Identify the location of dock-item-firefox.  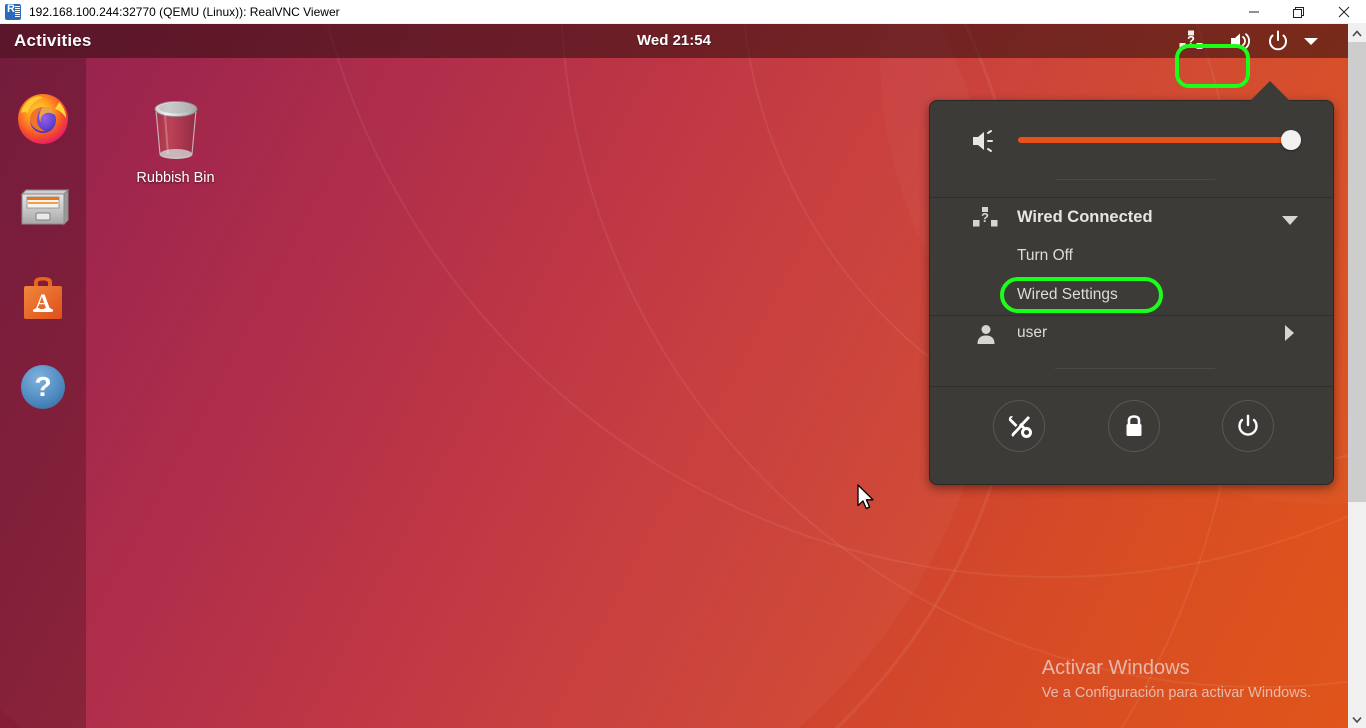
(43, 119).